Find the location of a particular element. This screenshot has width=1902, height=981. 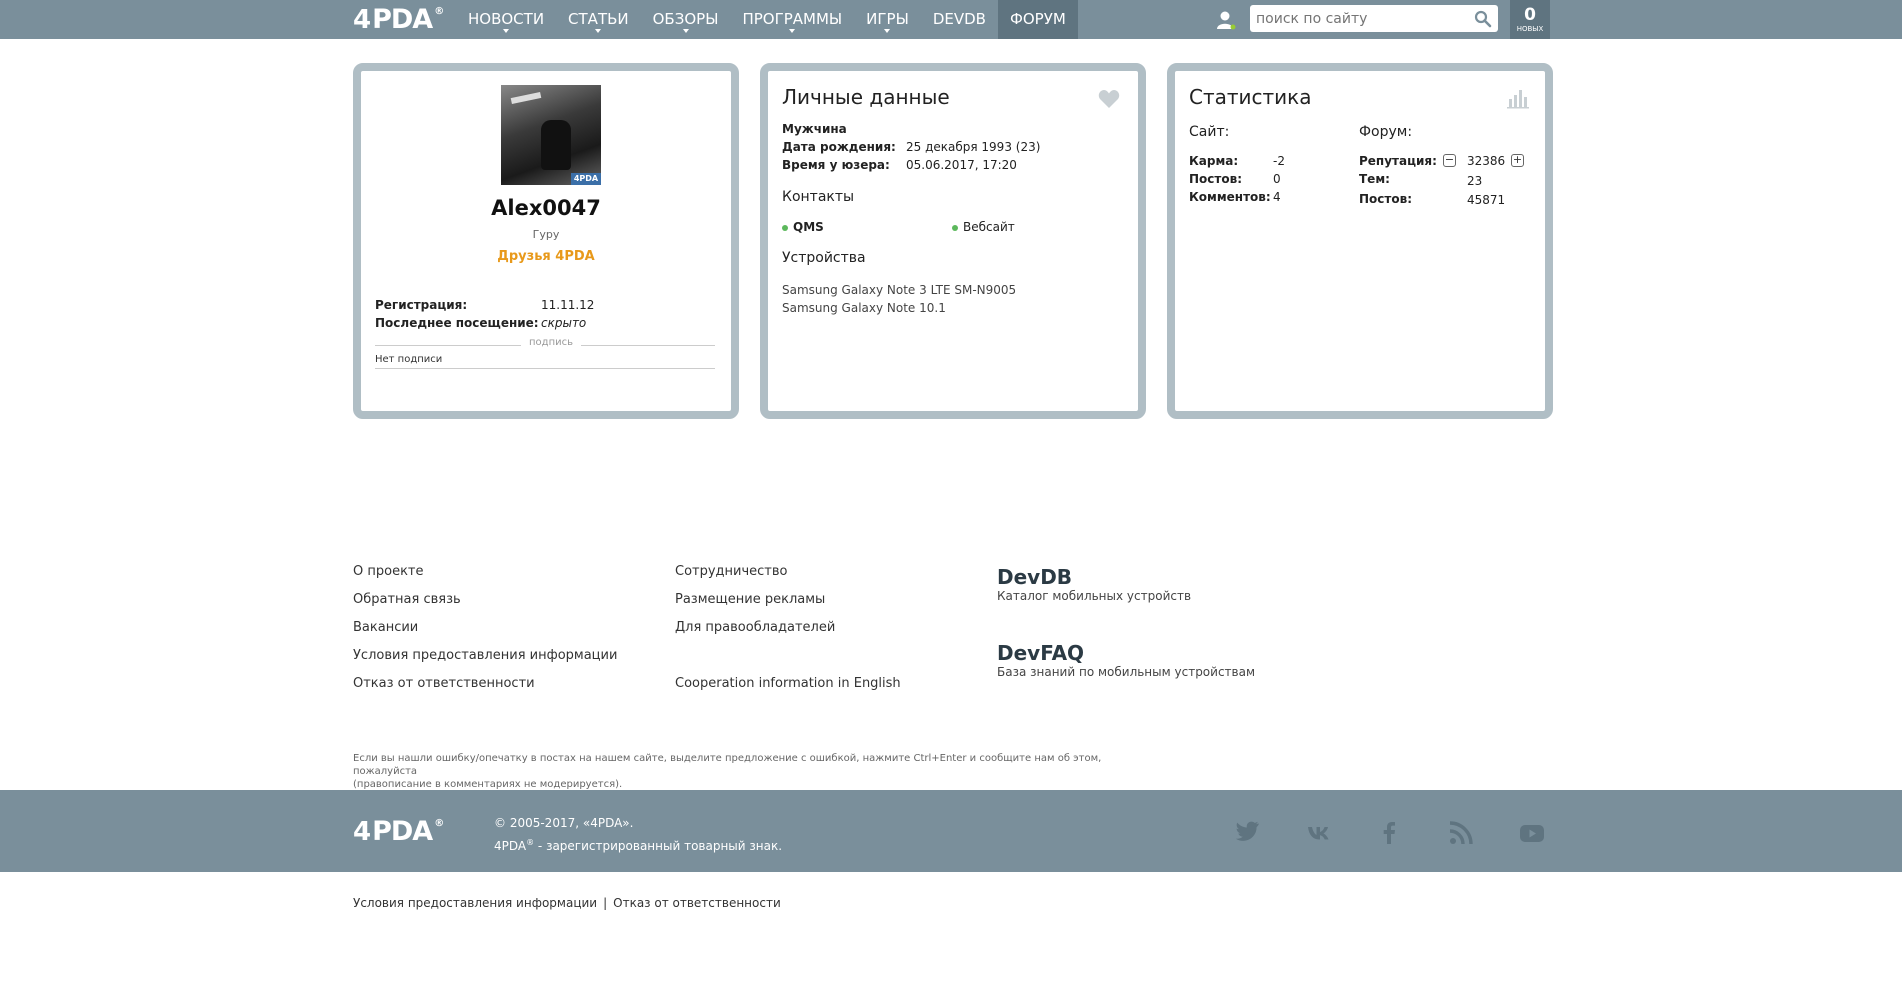

reputation-plus-button: + is located at coordinates (1517, 160).